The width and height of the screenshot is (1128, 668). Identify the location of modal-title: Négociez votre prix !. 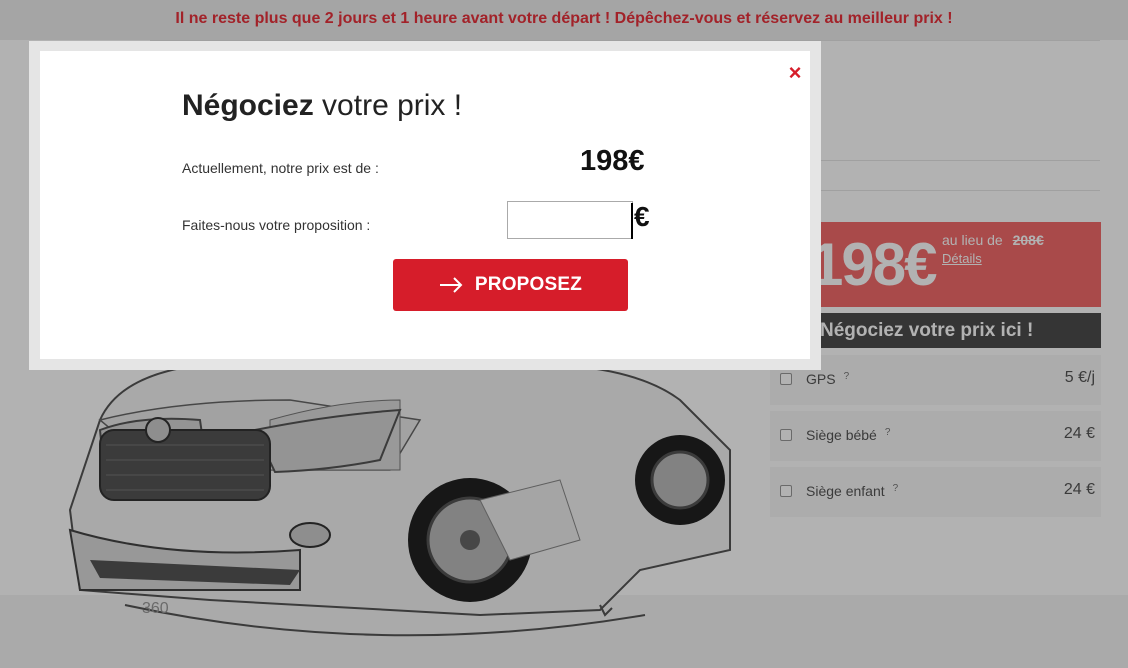
(322, 106).